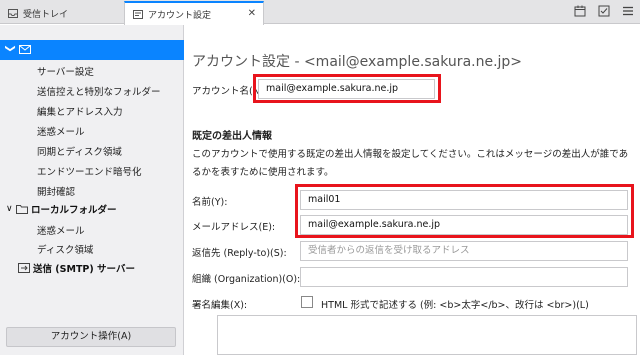 The height and width of the screenshot is (355, 640). I want to click on page-title: アカウント設定 - <mail@example.sakura.ne.jp>, so click(357, 62).